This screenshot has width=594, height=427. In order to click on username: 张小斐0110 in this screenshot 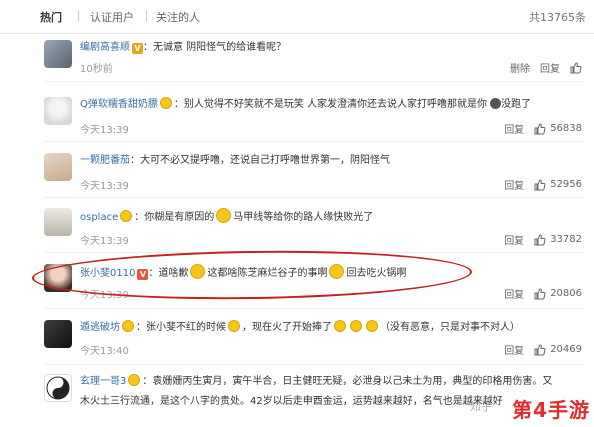, I will do `click(107, 273)`.